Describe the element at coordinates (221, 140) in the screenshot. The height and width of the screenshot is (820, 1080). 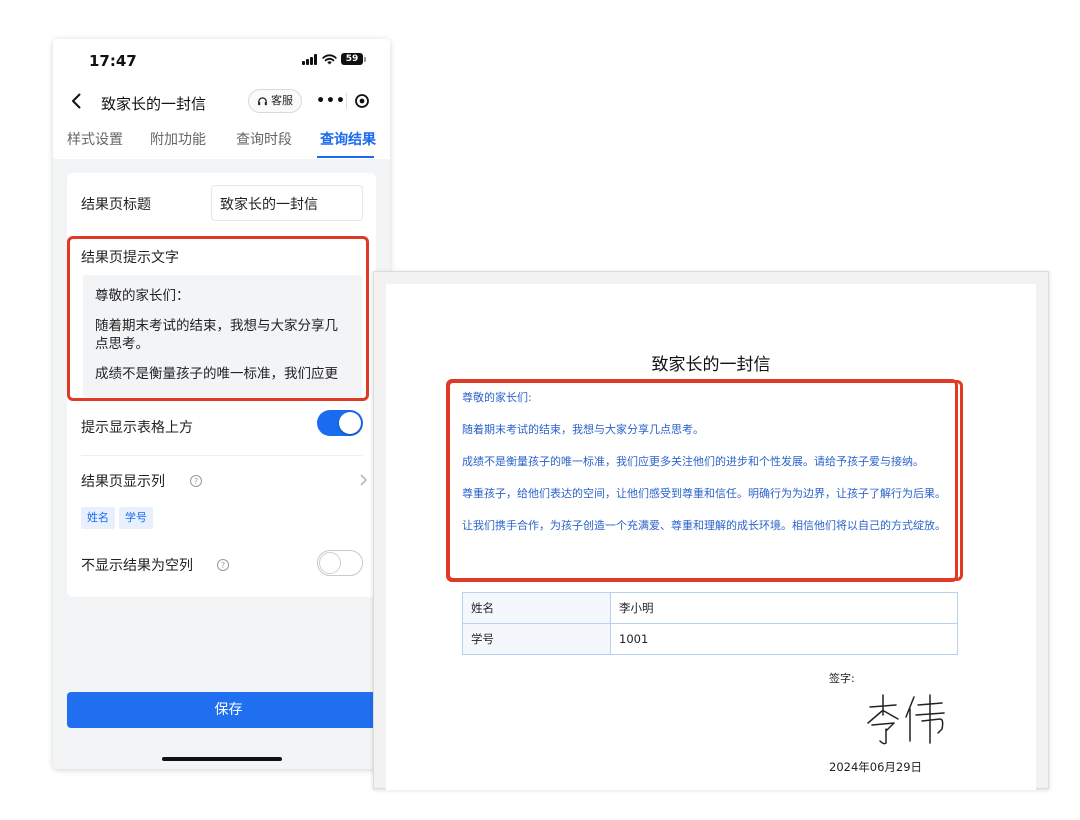
I see `tab-bar: 样式设置 附加功能 查询时段 查询结果` at that location.